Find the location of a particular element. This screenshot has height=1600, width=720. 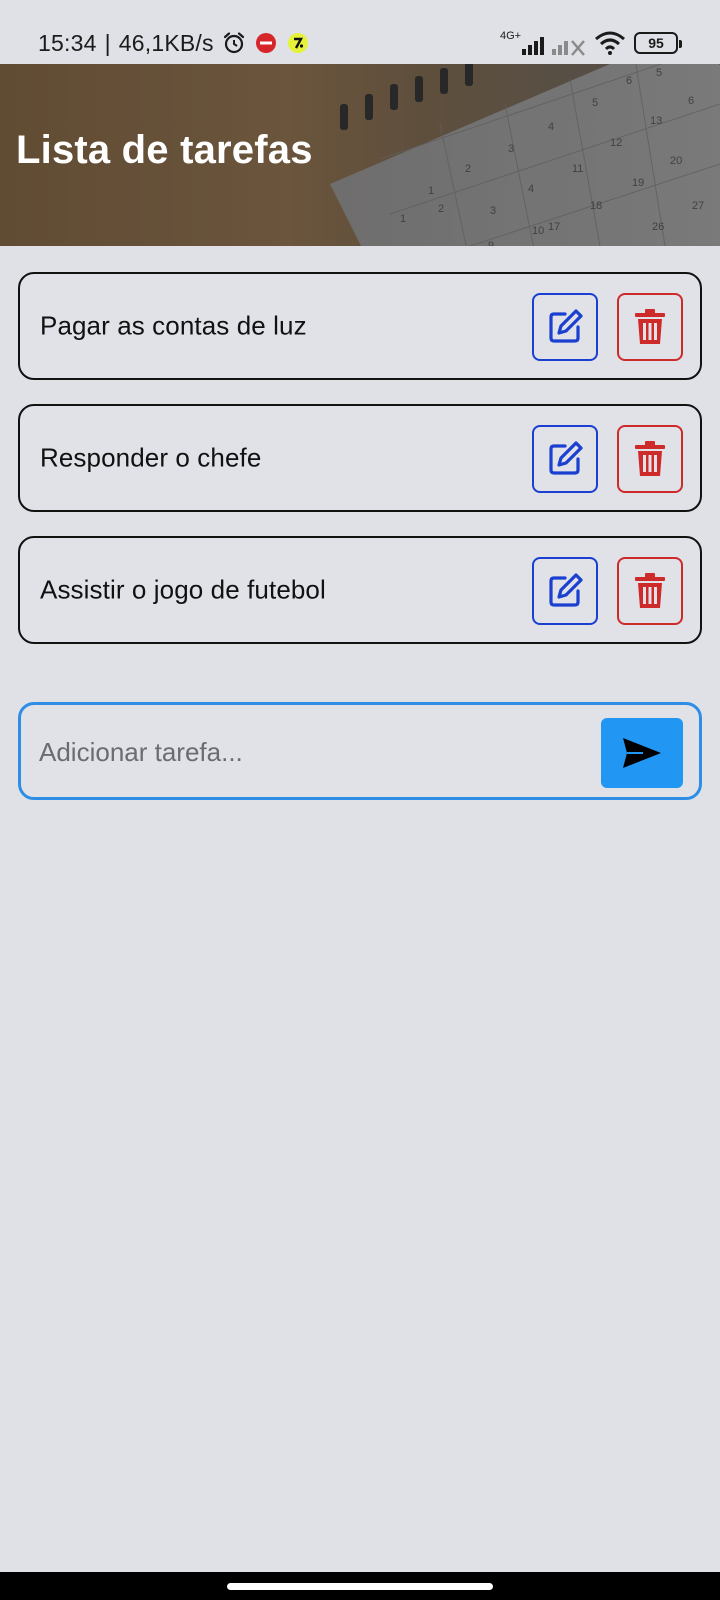

task-text: Responder o chefe is located at coordinates (151, 457).